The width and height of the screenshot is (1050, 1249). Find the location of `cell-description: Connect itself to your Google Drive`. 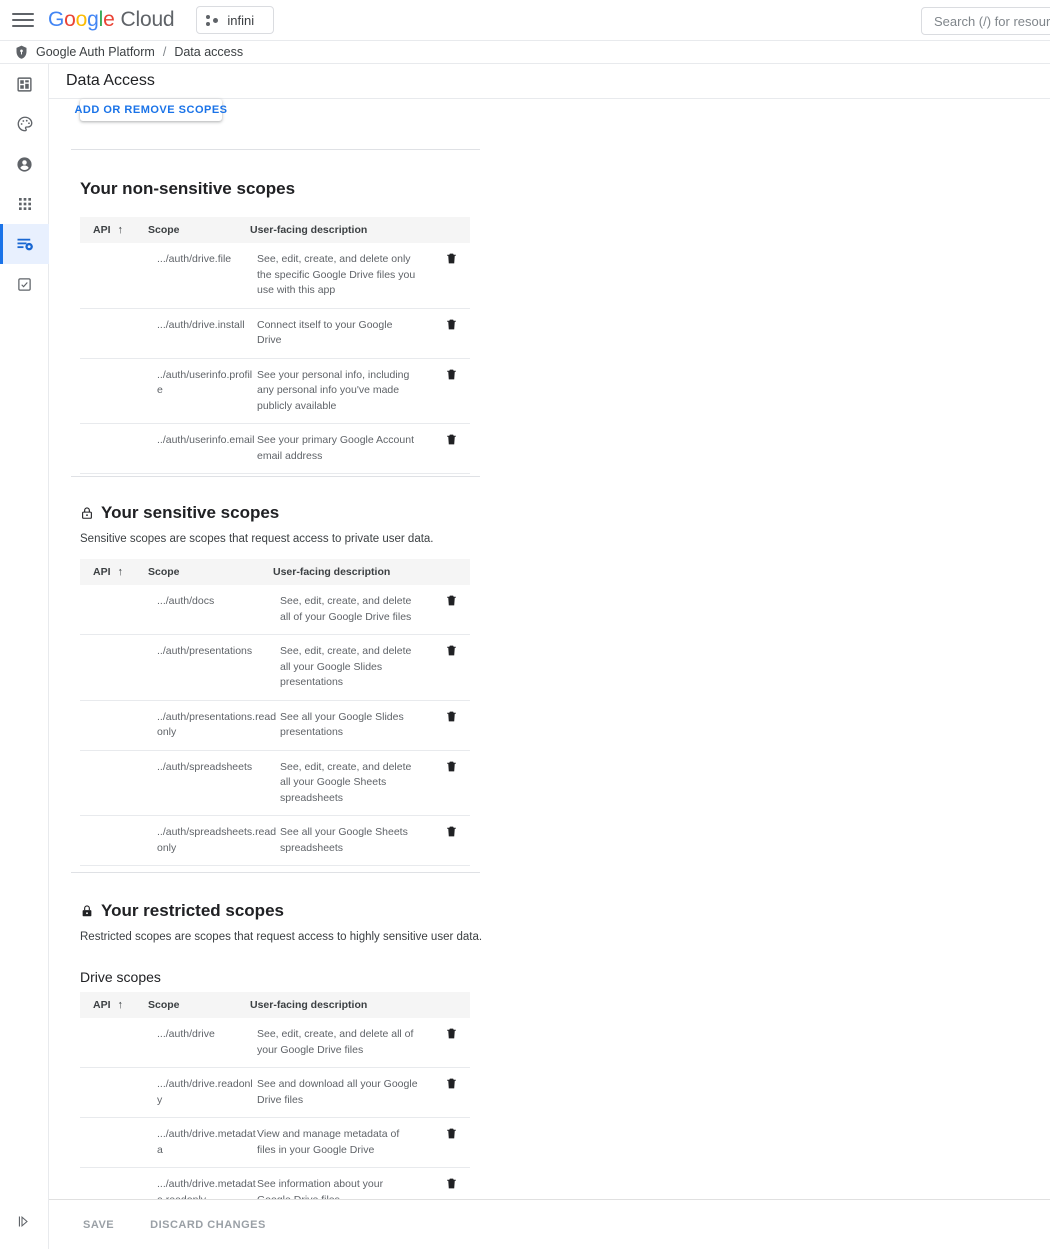

cell-description: Connect itself to your Google Drive is located at coordinates (325, 332).